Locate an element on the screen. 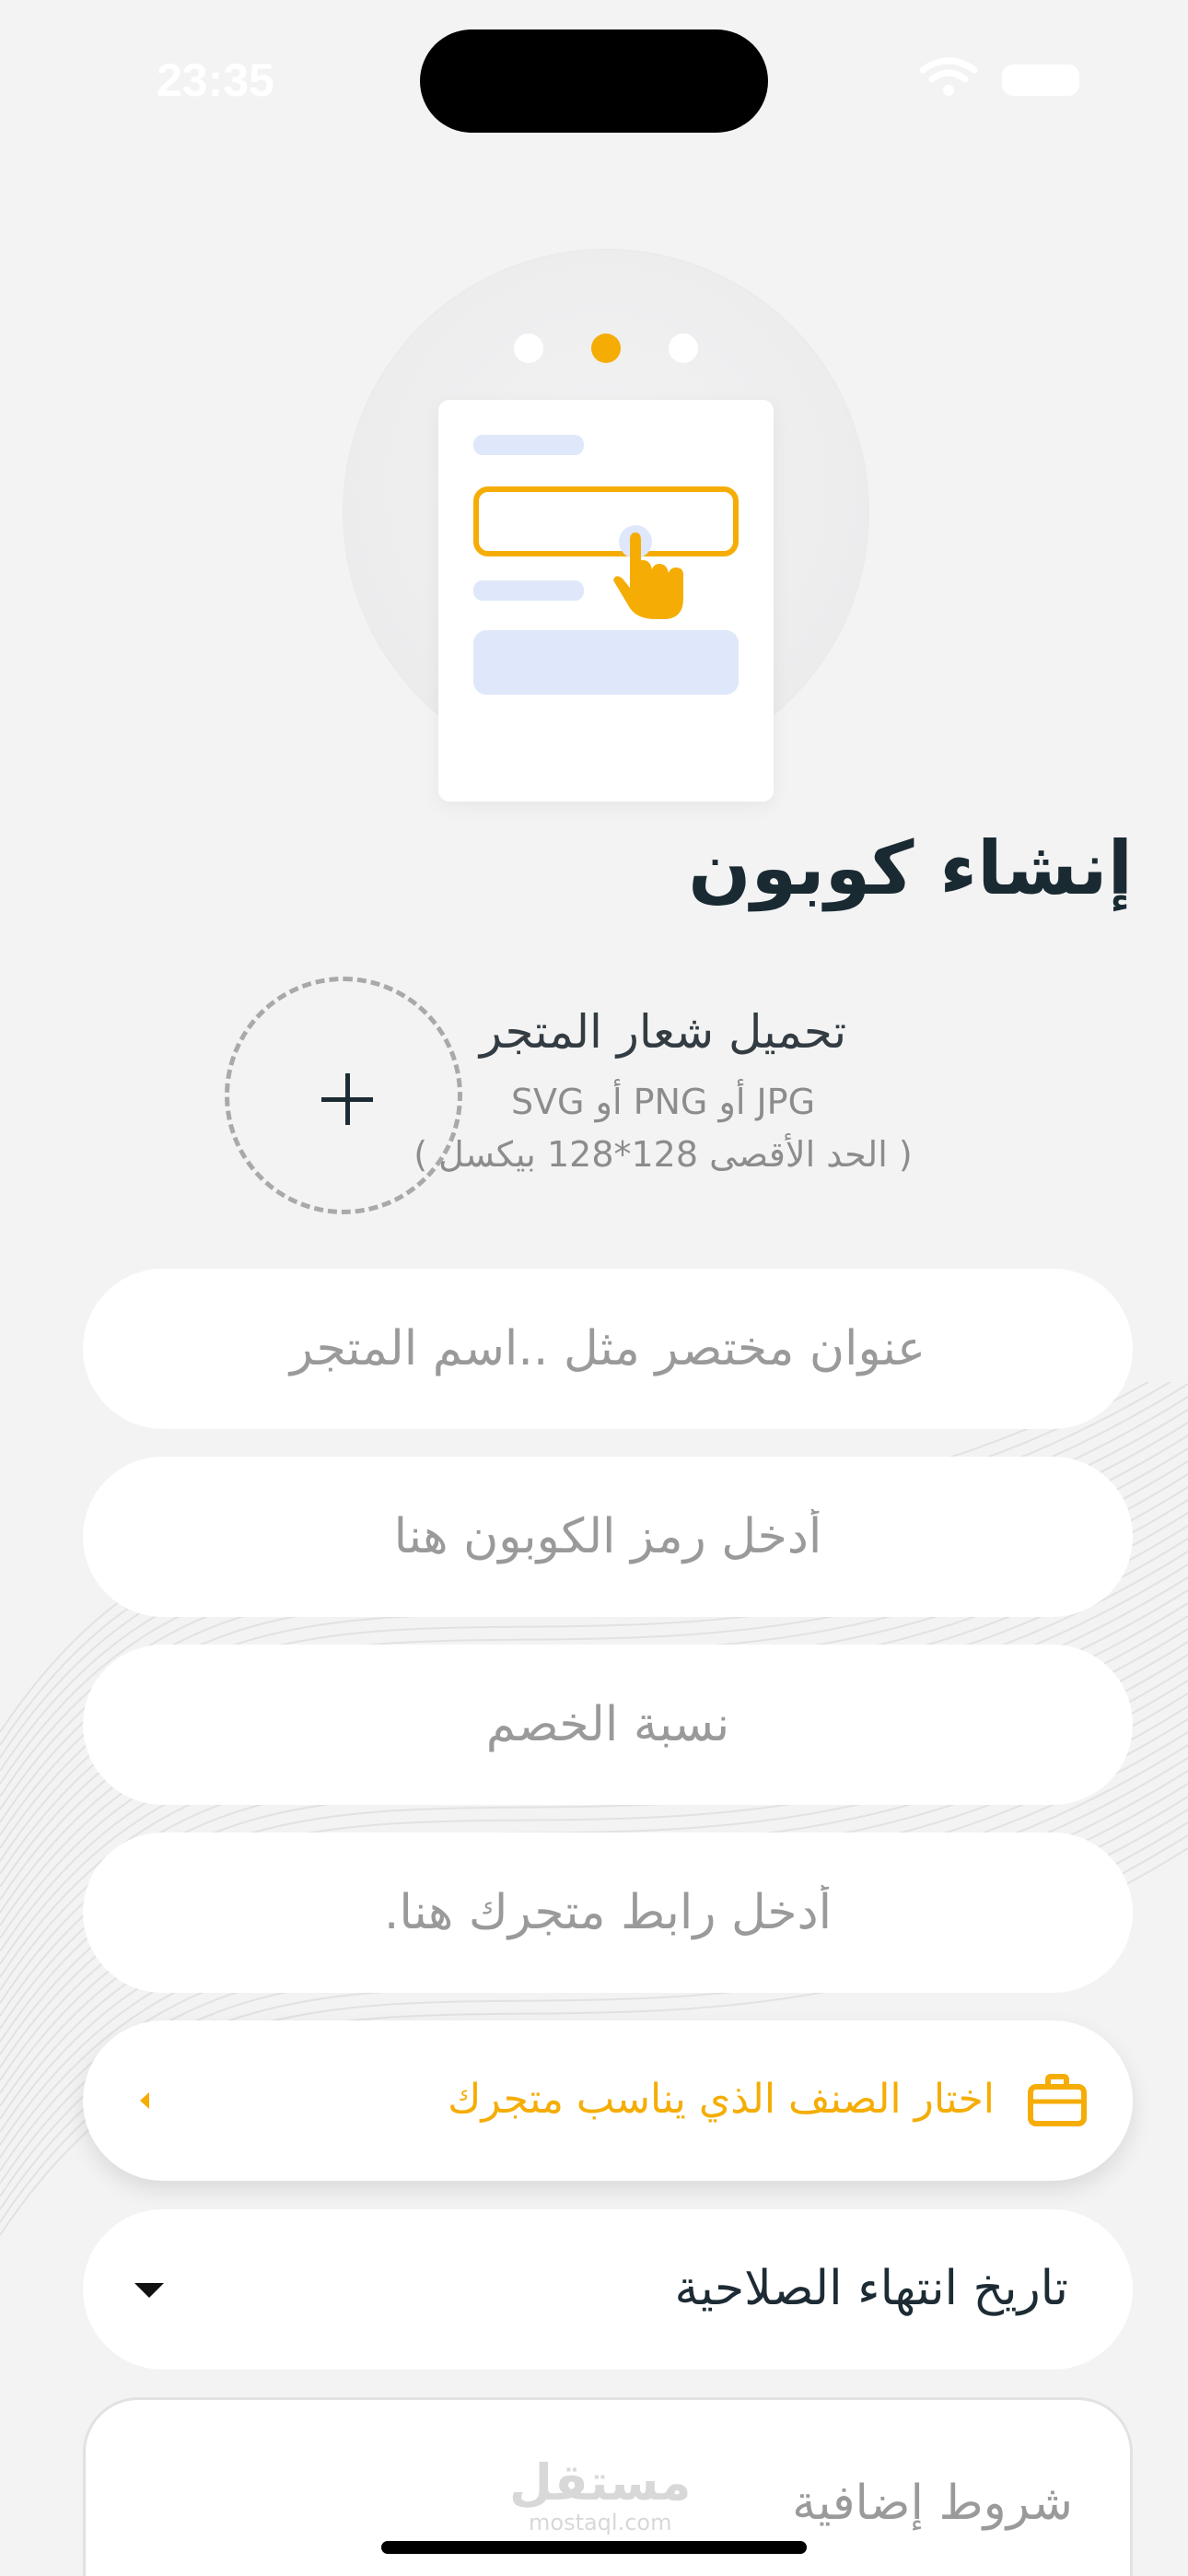 The image size is (1188, 2576). store-name-input is located at coordinates (608, 1349).